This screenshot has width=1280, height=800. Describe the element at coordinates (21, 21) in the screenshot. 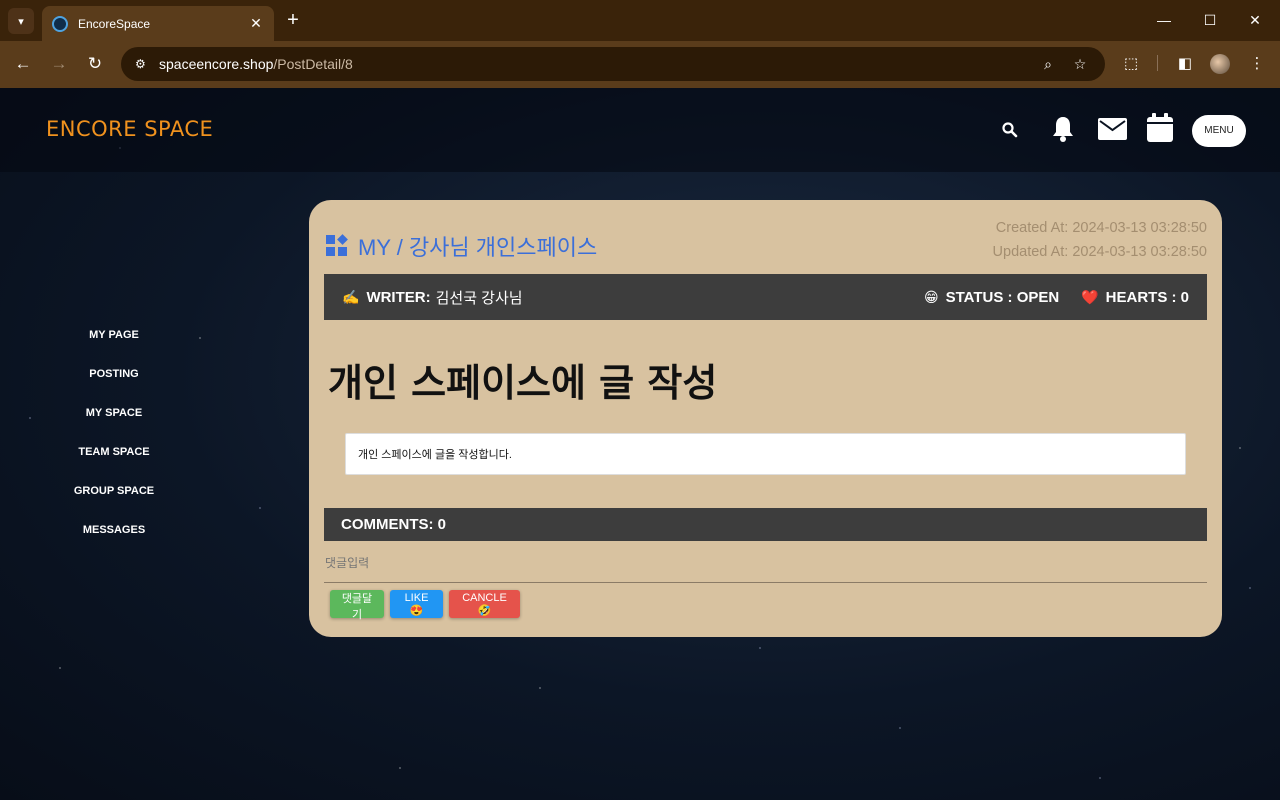

I see `tab-search-icon: ▾` at that location.